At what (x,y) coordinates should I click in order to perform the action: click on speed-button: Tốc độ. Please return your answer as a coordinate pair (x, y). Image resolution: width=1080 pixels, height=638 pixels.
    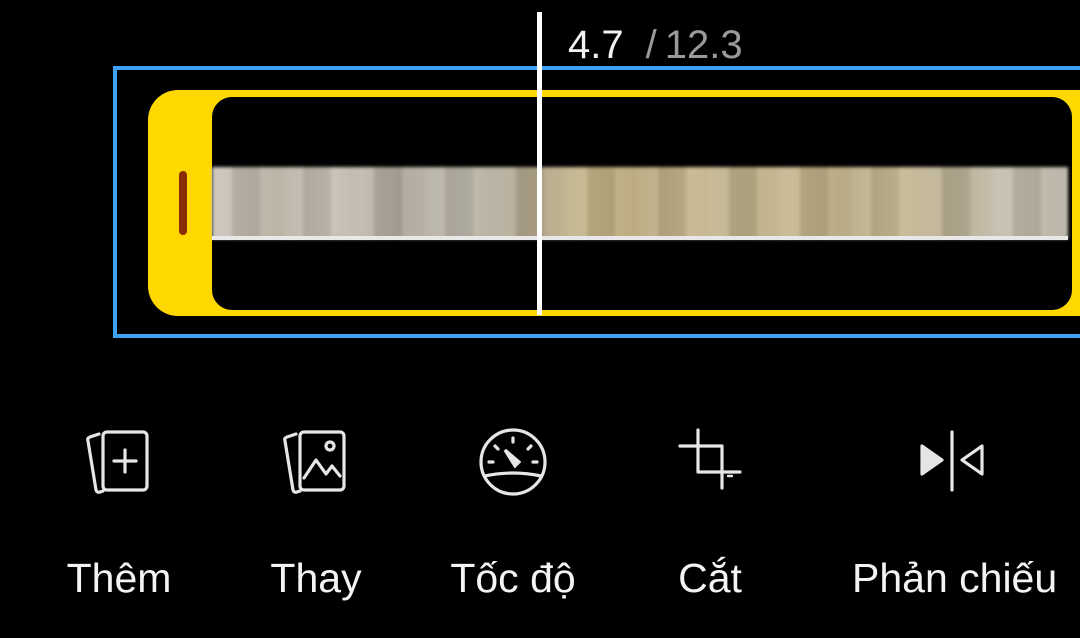
    Looking at the image, I should click on (513, 515).